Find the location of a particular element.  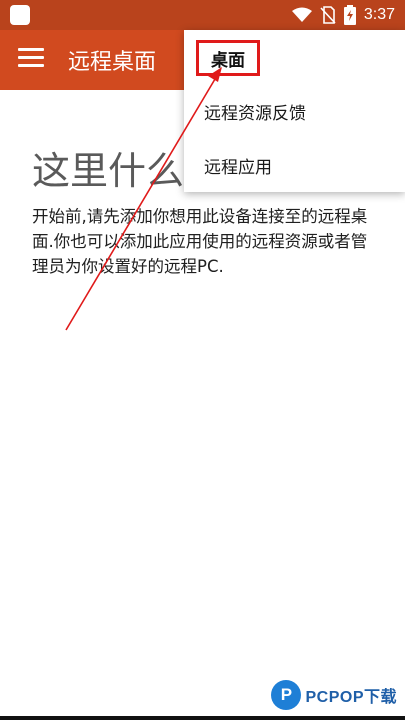

annotation-highlight-box: 桌面 is located at coordinates (228, 58).